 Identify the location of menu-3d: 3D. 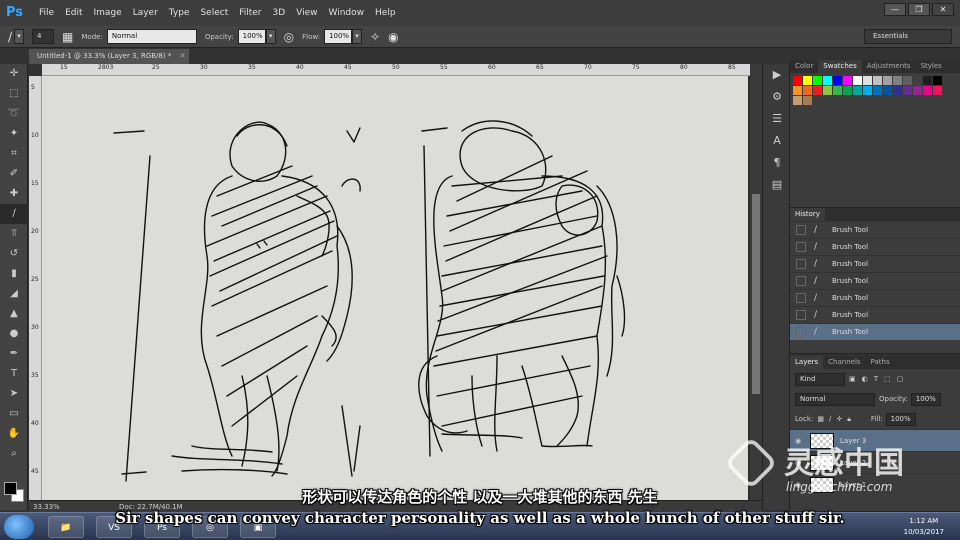
(279, 13).